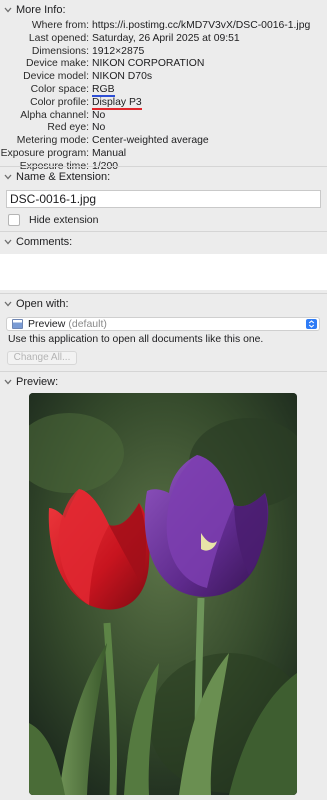  I want to click on info-value: Center-weighted average, so click(150, 141).